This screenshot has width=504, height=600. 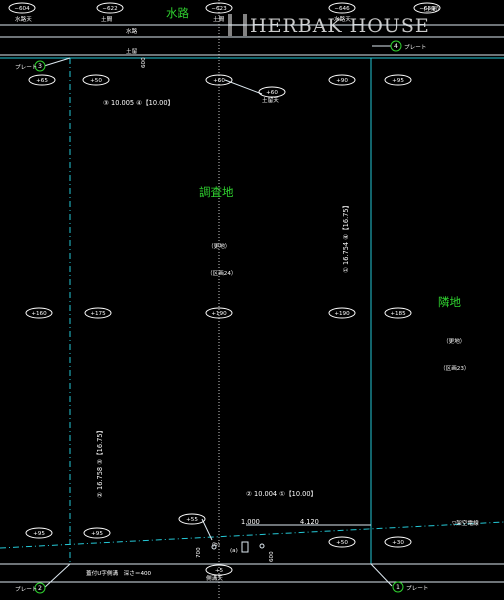 What do you see at coordinates (465, 523) in the screenshot?
I see `label-power-line: ▽架空電線` at bounding box center [465, 523].